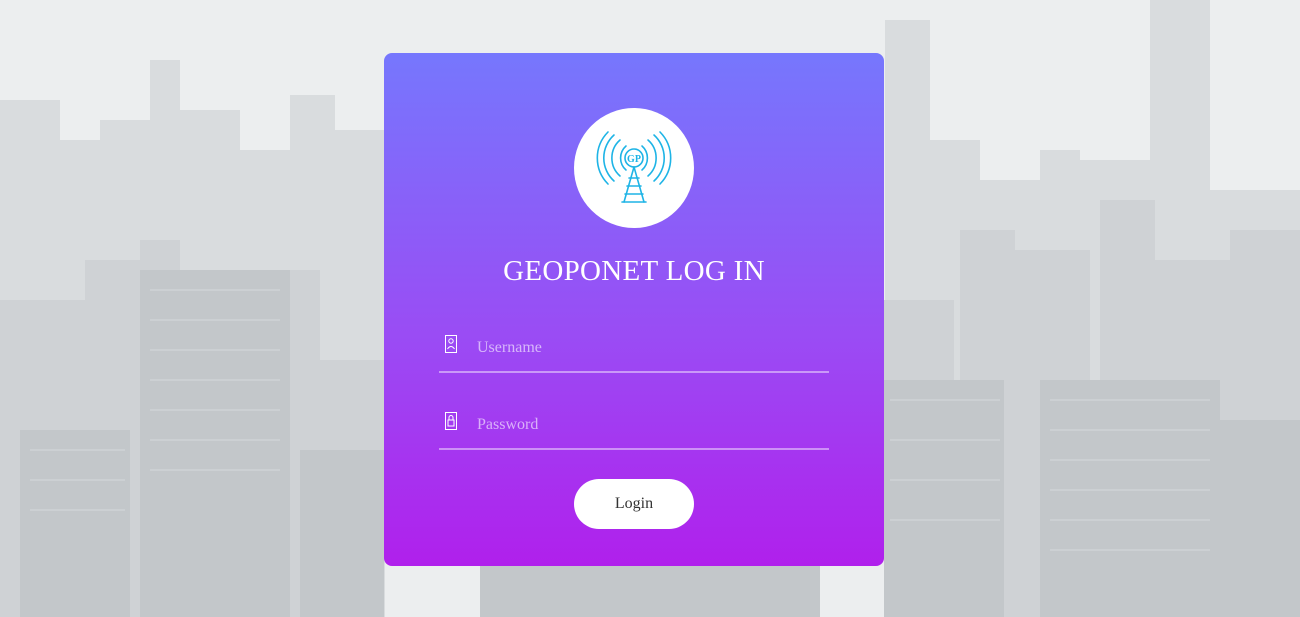  I want to click on username-input, so click(652, 348).